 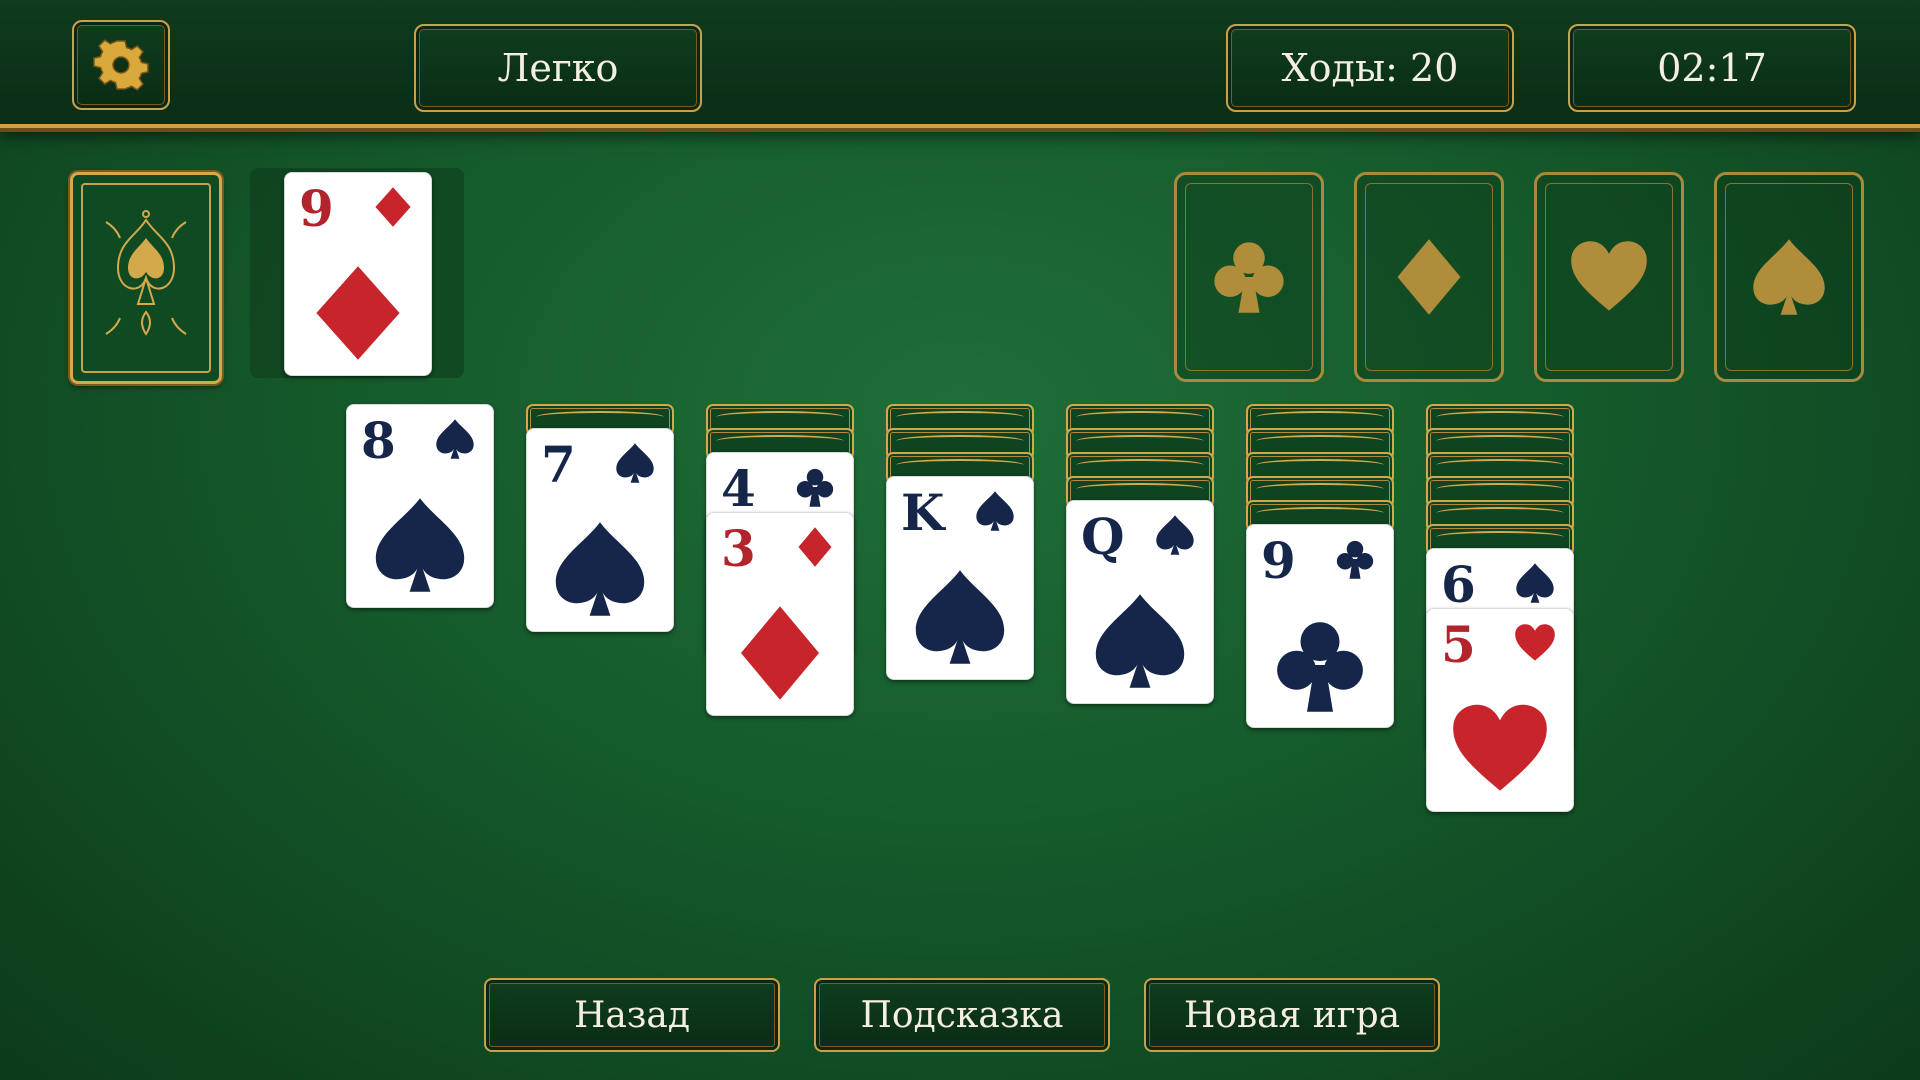 I want to click on timer-display: 02:17, so click(x=1712, y=68).